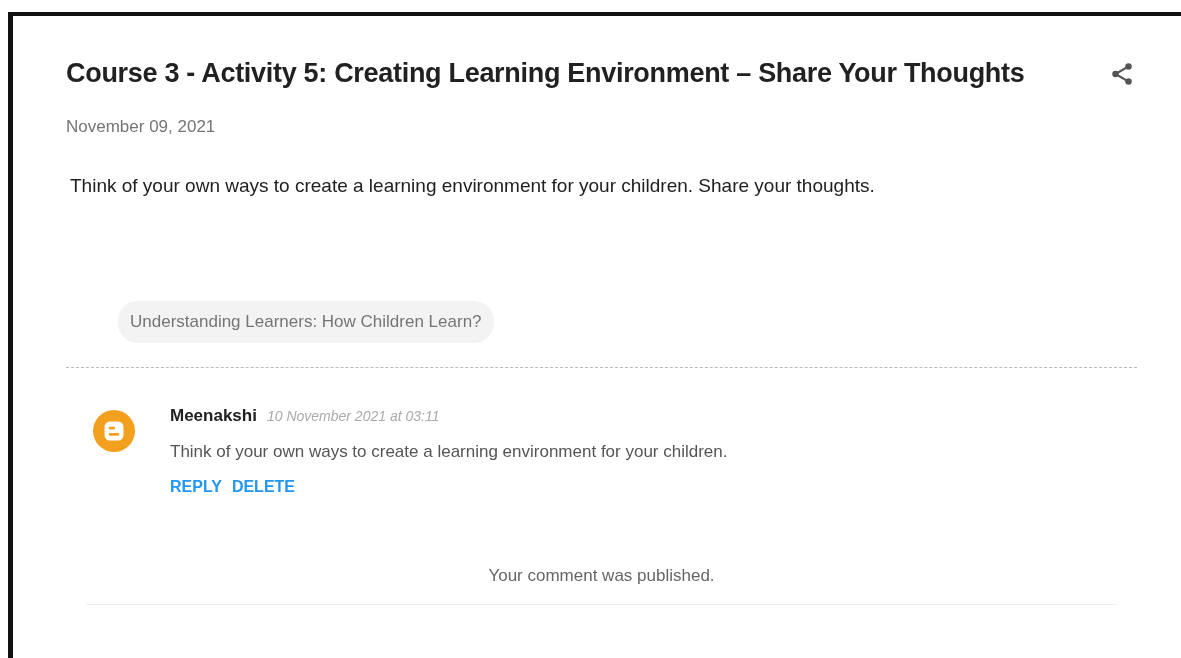  I want to click on comment-action-link: REPLY, so click(196, 487).